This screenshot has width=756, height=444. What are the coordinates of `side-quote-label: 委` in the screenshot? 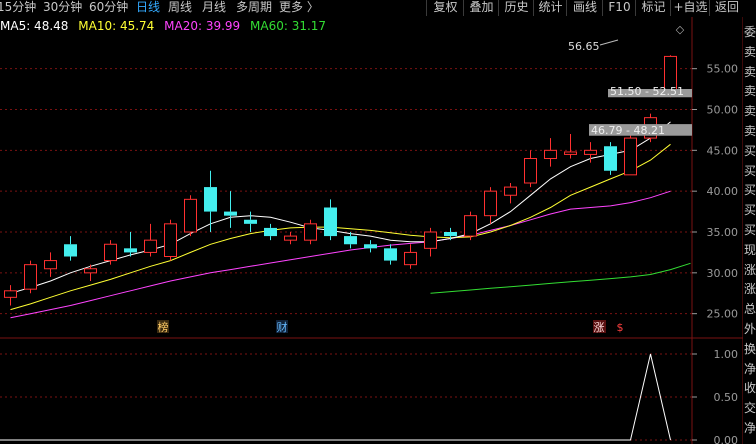 It's located at (750, 32).